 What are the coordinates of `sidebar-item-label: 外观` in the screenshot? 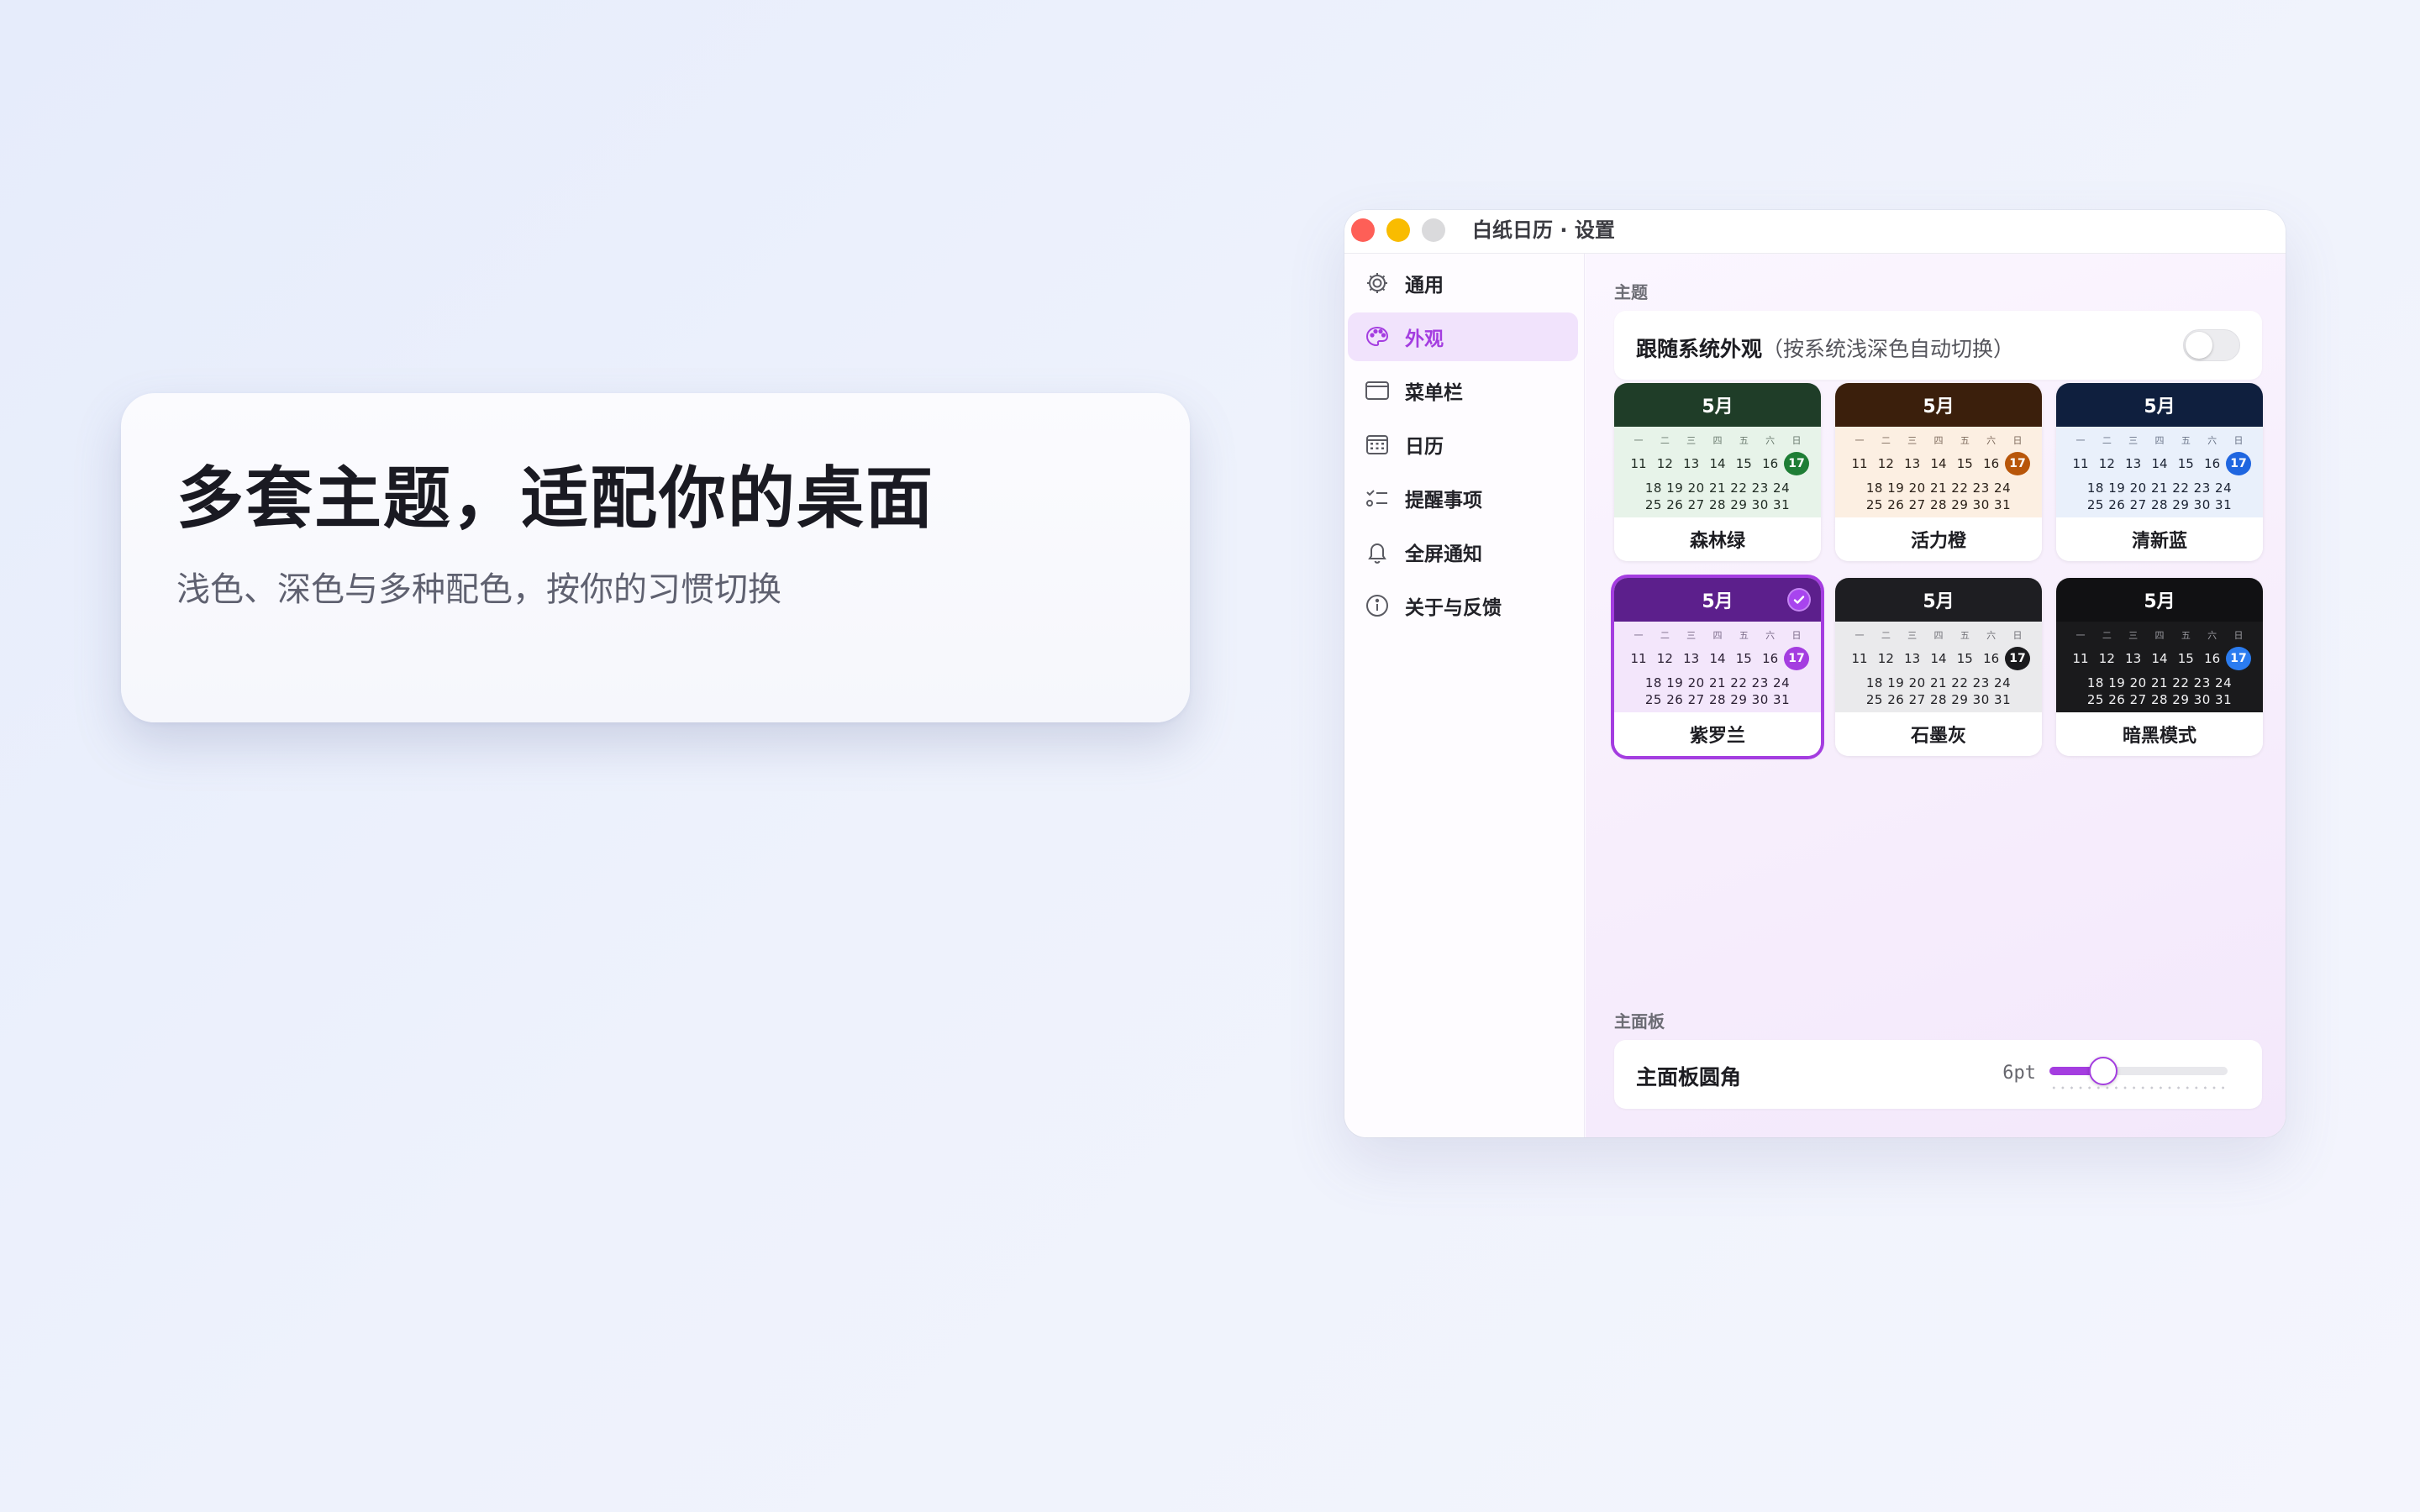 It's located at (1424, 339).